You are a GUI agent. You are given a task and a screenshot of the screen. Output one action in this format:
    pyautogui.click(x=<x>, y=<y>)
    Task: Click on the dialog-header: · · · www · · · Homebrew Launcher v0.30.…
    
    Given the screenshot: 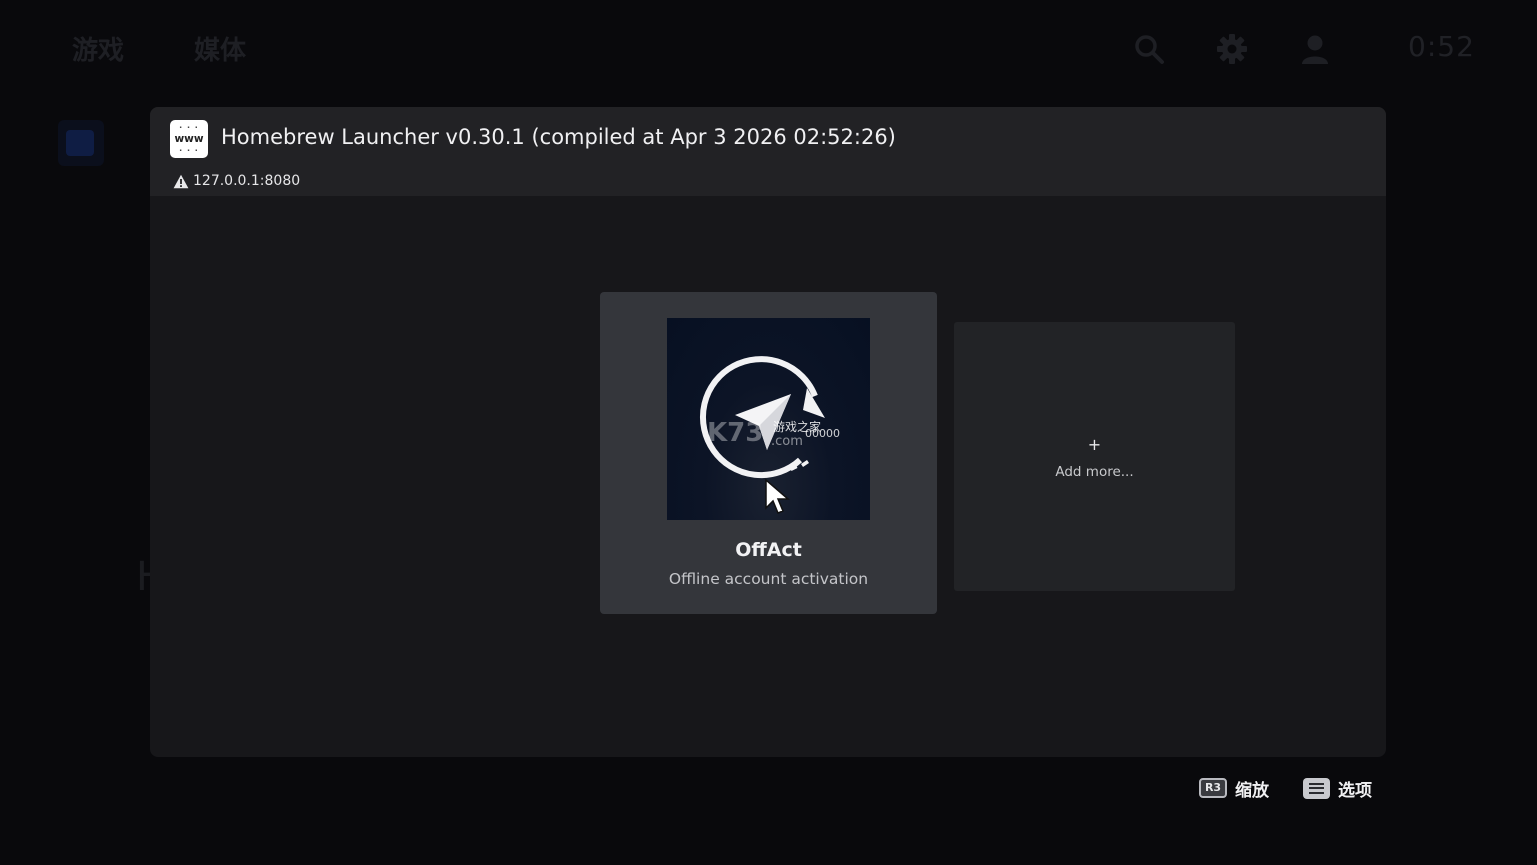 What is the action you would take?
    pyautogui.click(x=768, y=151)
    